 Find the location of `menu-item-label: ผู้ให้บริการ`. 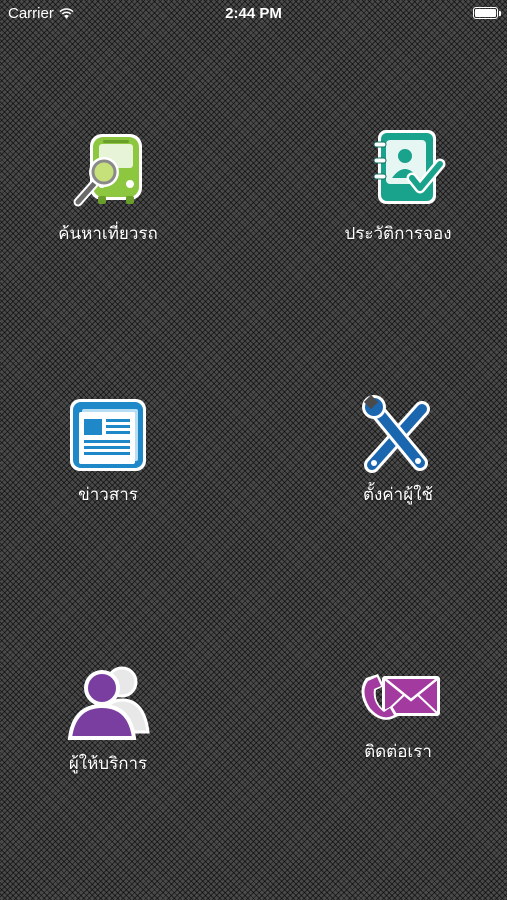

menu-item-label: ผู้ให้บริการ is located at coordinates (108, 763).